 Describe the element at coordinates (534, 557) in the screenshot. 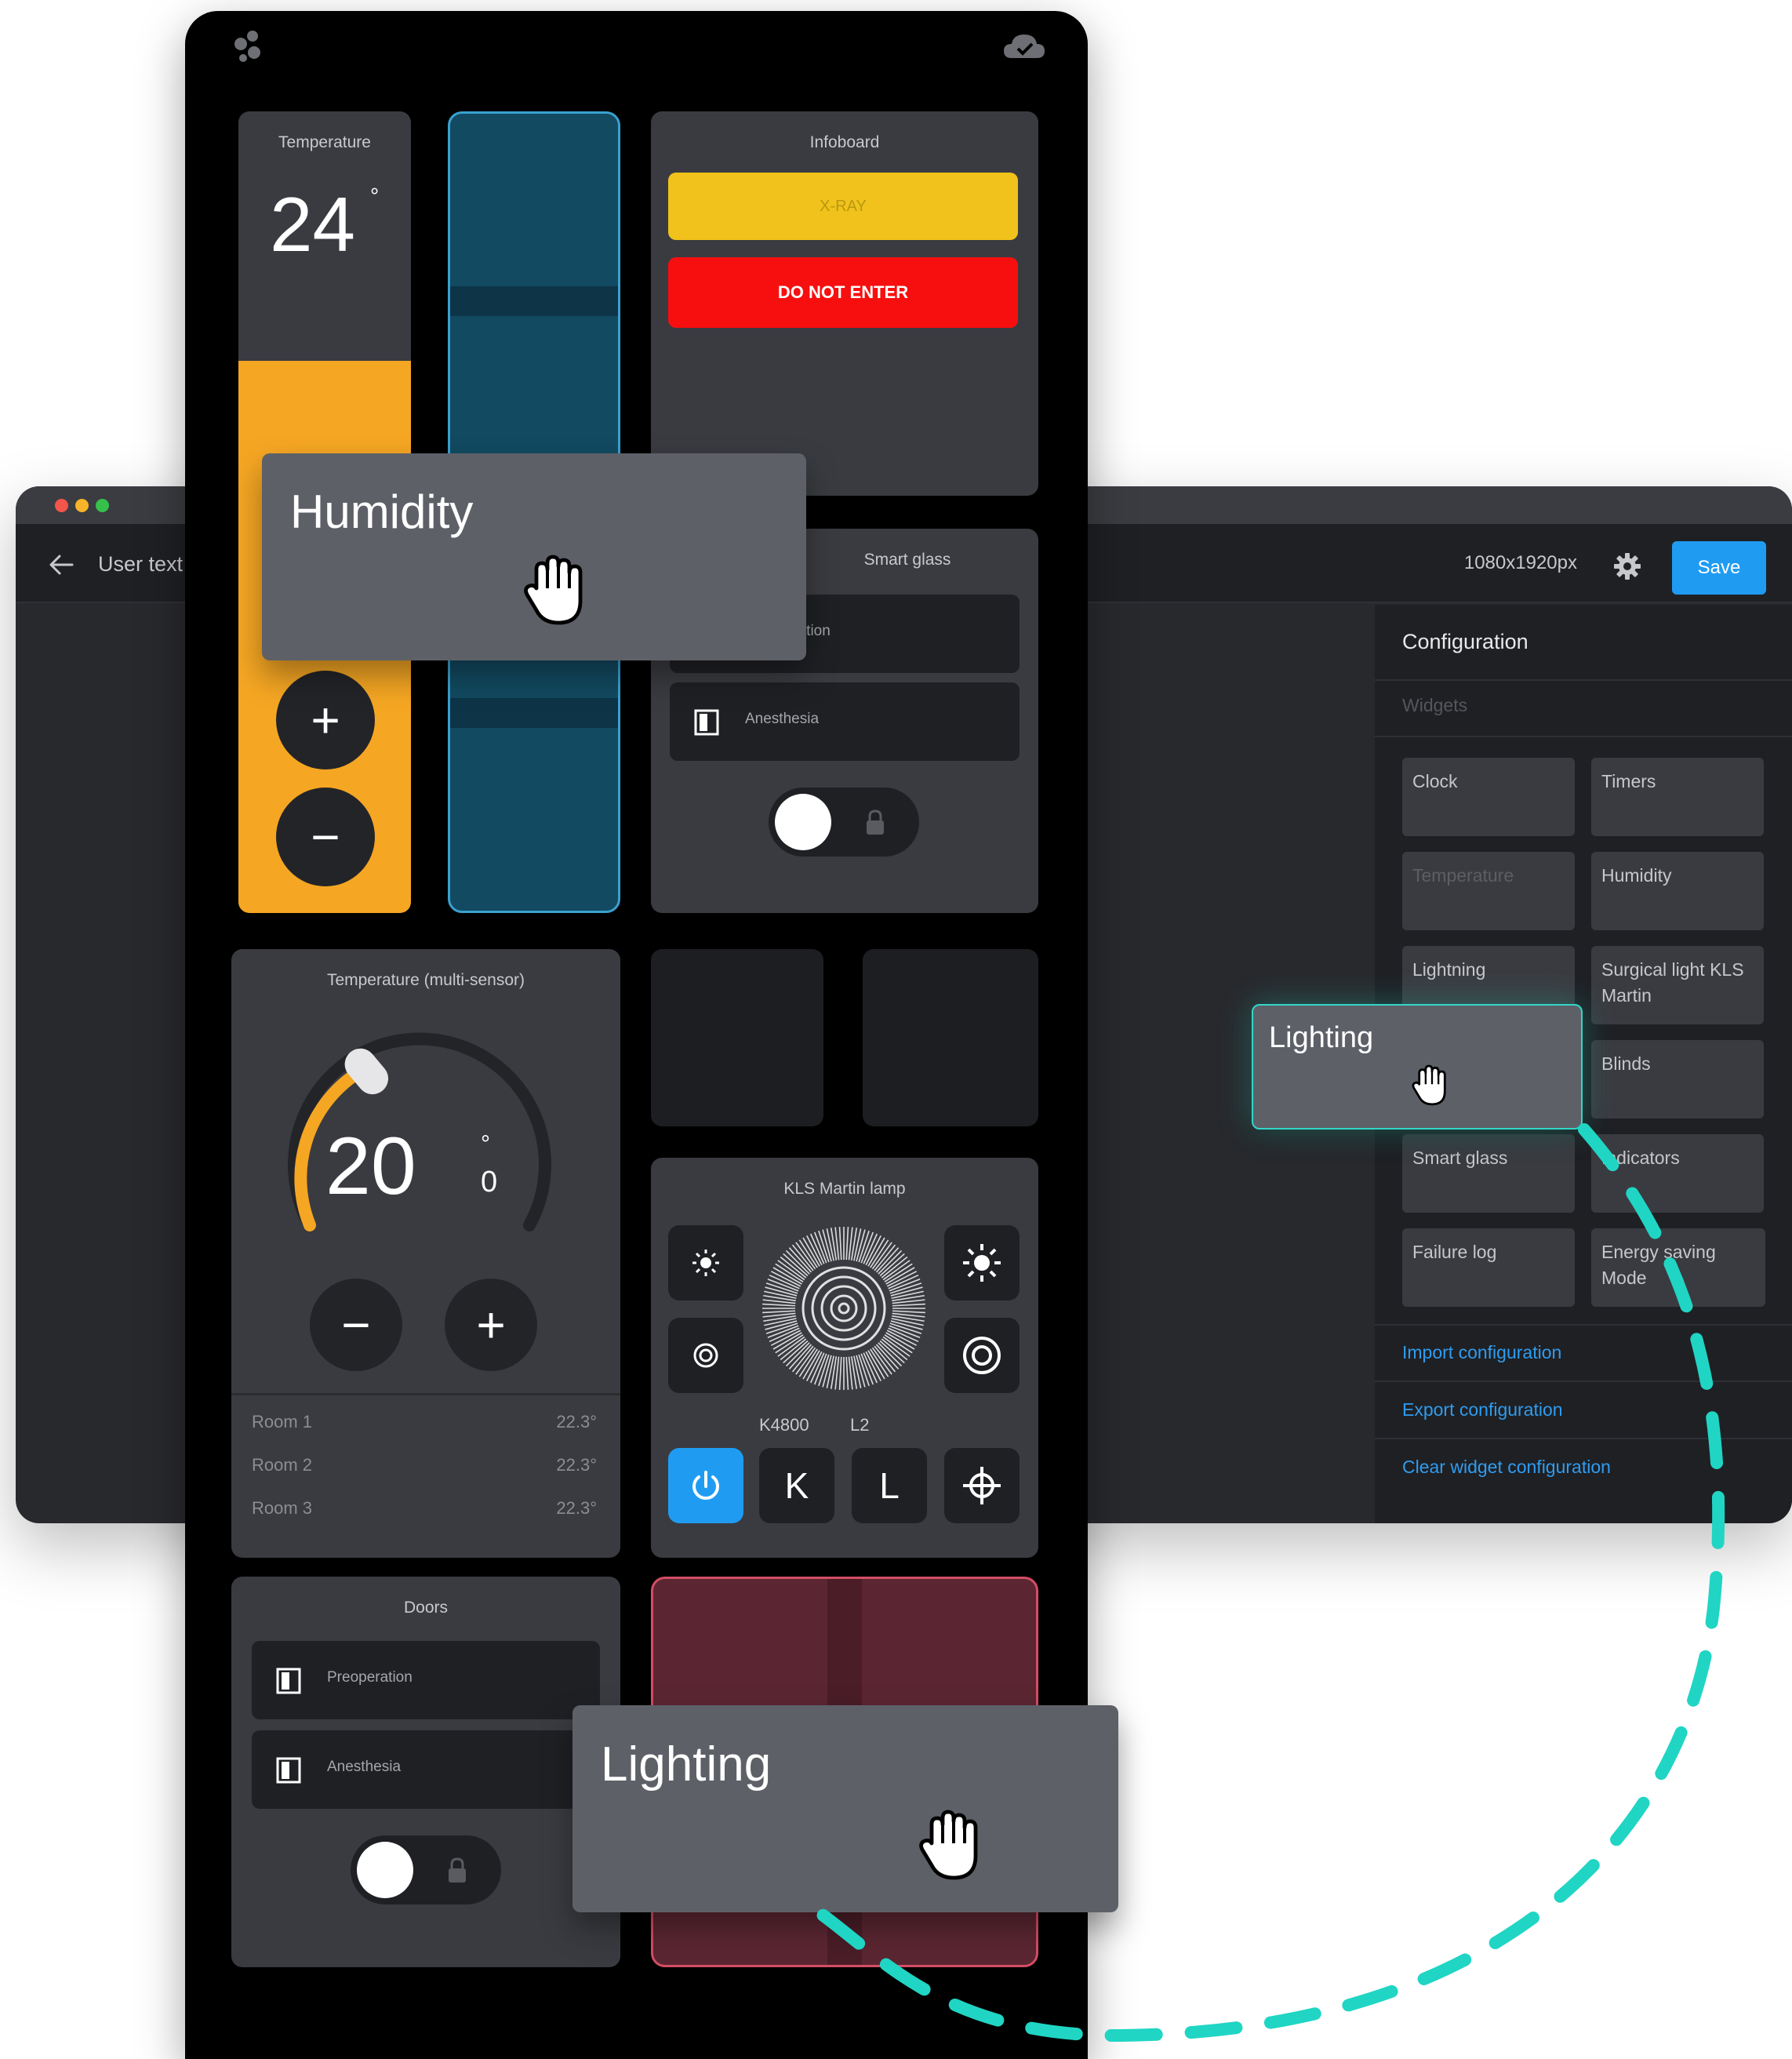

I see `humidity-drag-card: Humidity` at that location.